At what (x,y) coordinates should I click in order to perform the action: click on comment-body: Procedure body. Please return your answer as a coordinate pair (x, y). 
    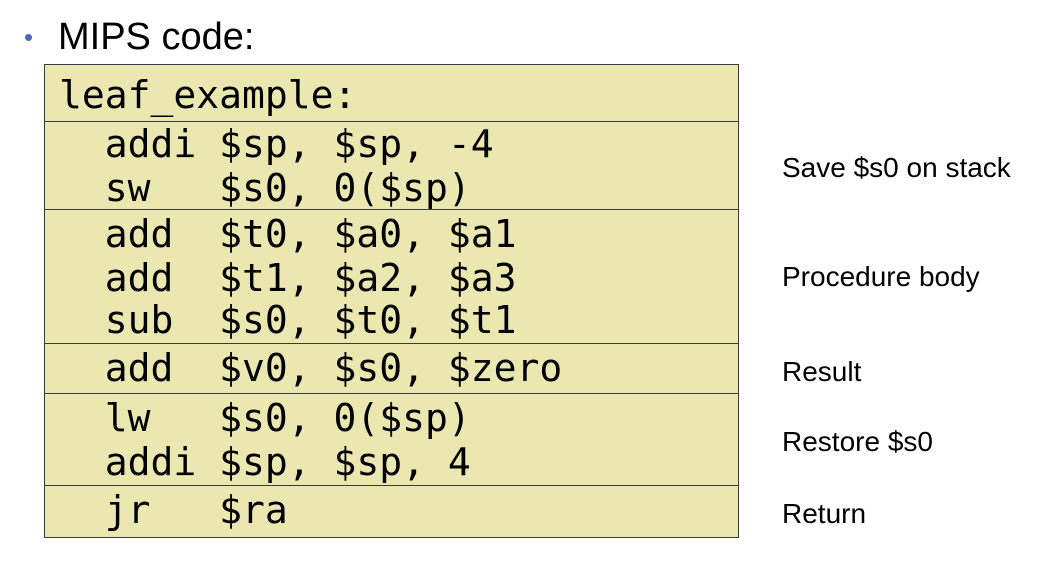
    Looking at the image, I should click on (881, 276).